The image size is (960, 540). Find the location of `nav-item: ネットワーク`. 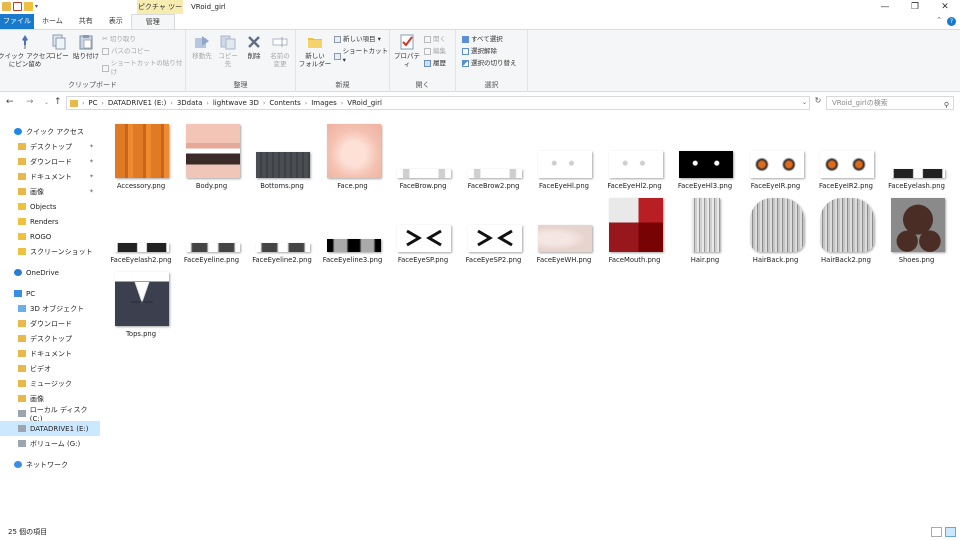

nav-item: ネットワーク is located at coordinates (50, 464).